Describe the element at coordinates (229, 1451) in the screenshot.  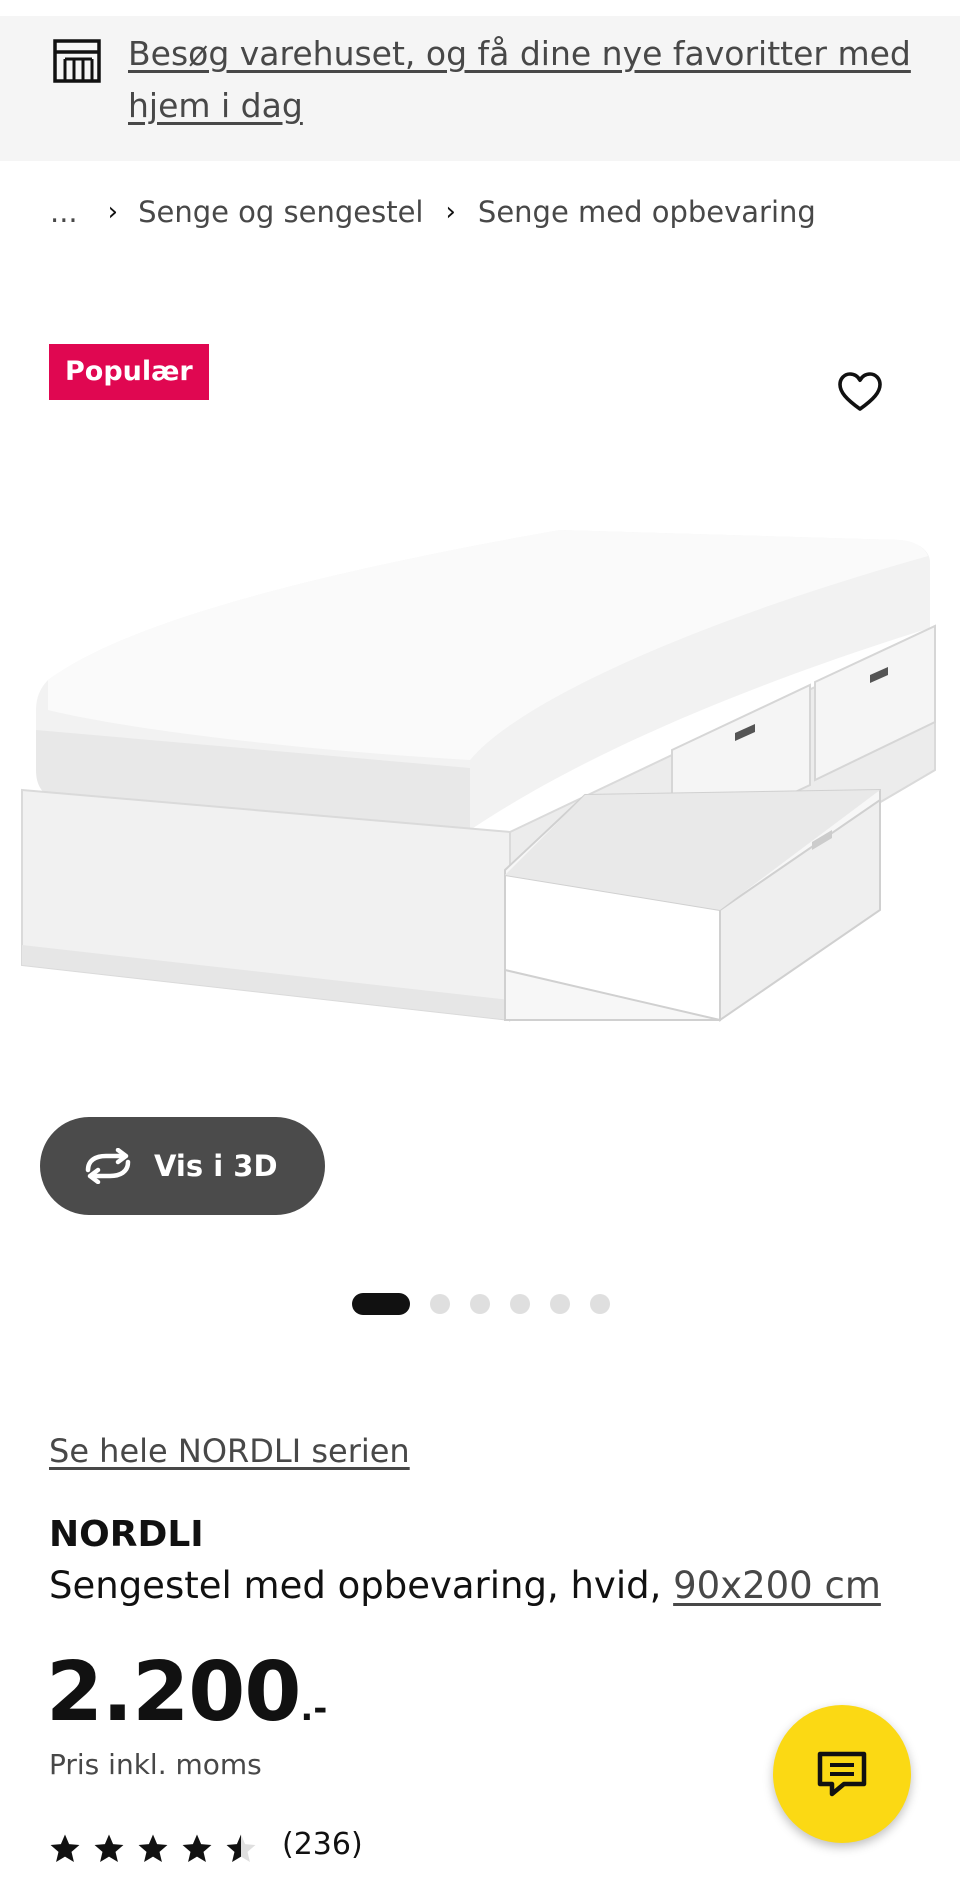
I see `series-link: Se hele NORDLI serien` at that location.